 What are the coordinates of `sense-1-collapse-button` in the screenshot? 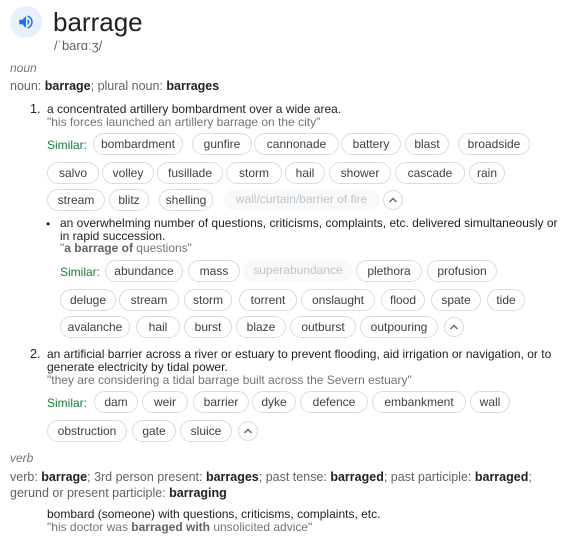 It's located at (393, 200).